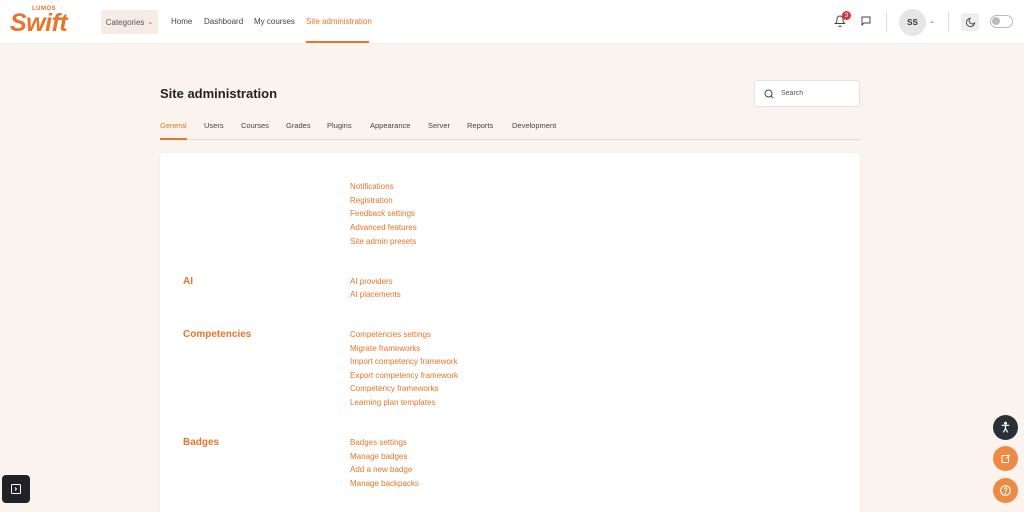 This screenshot has height=512, width=1024. Describe the element at coordinates (371, 200) in the screenshot. I see `link-registration: Registration` at that location.